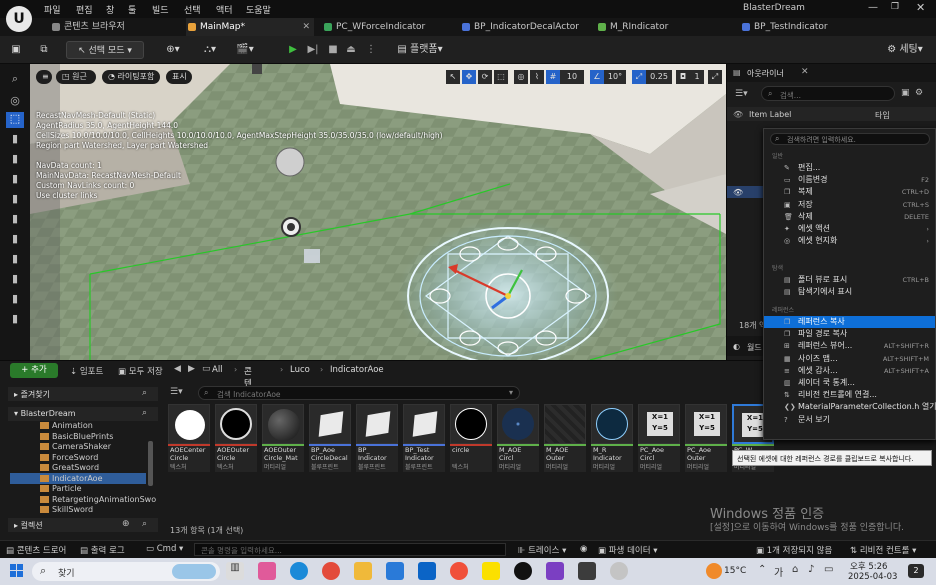  I want to click on asset-tile: X=1 Y=5 PC_Aoe Circl 머티리얼, so click(659, 439).